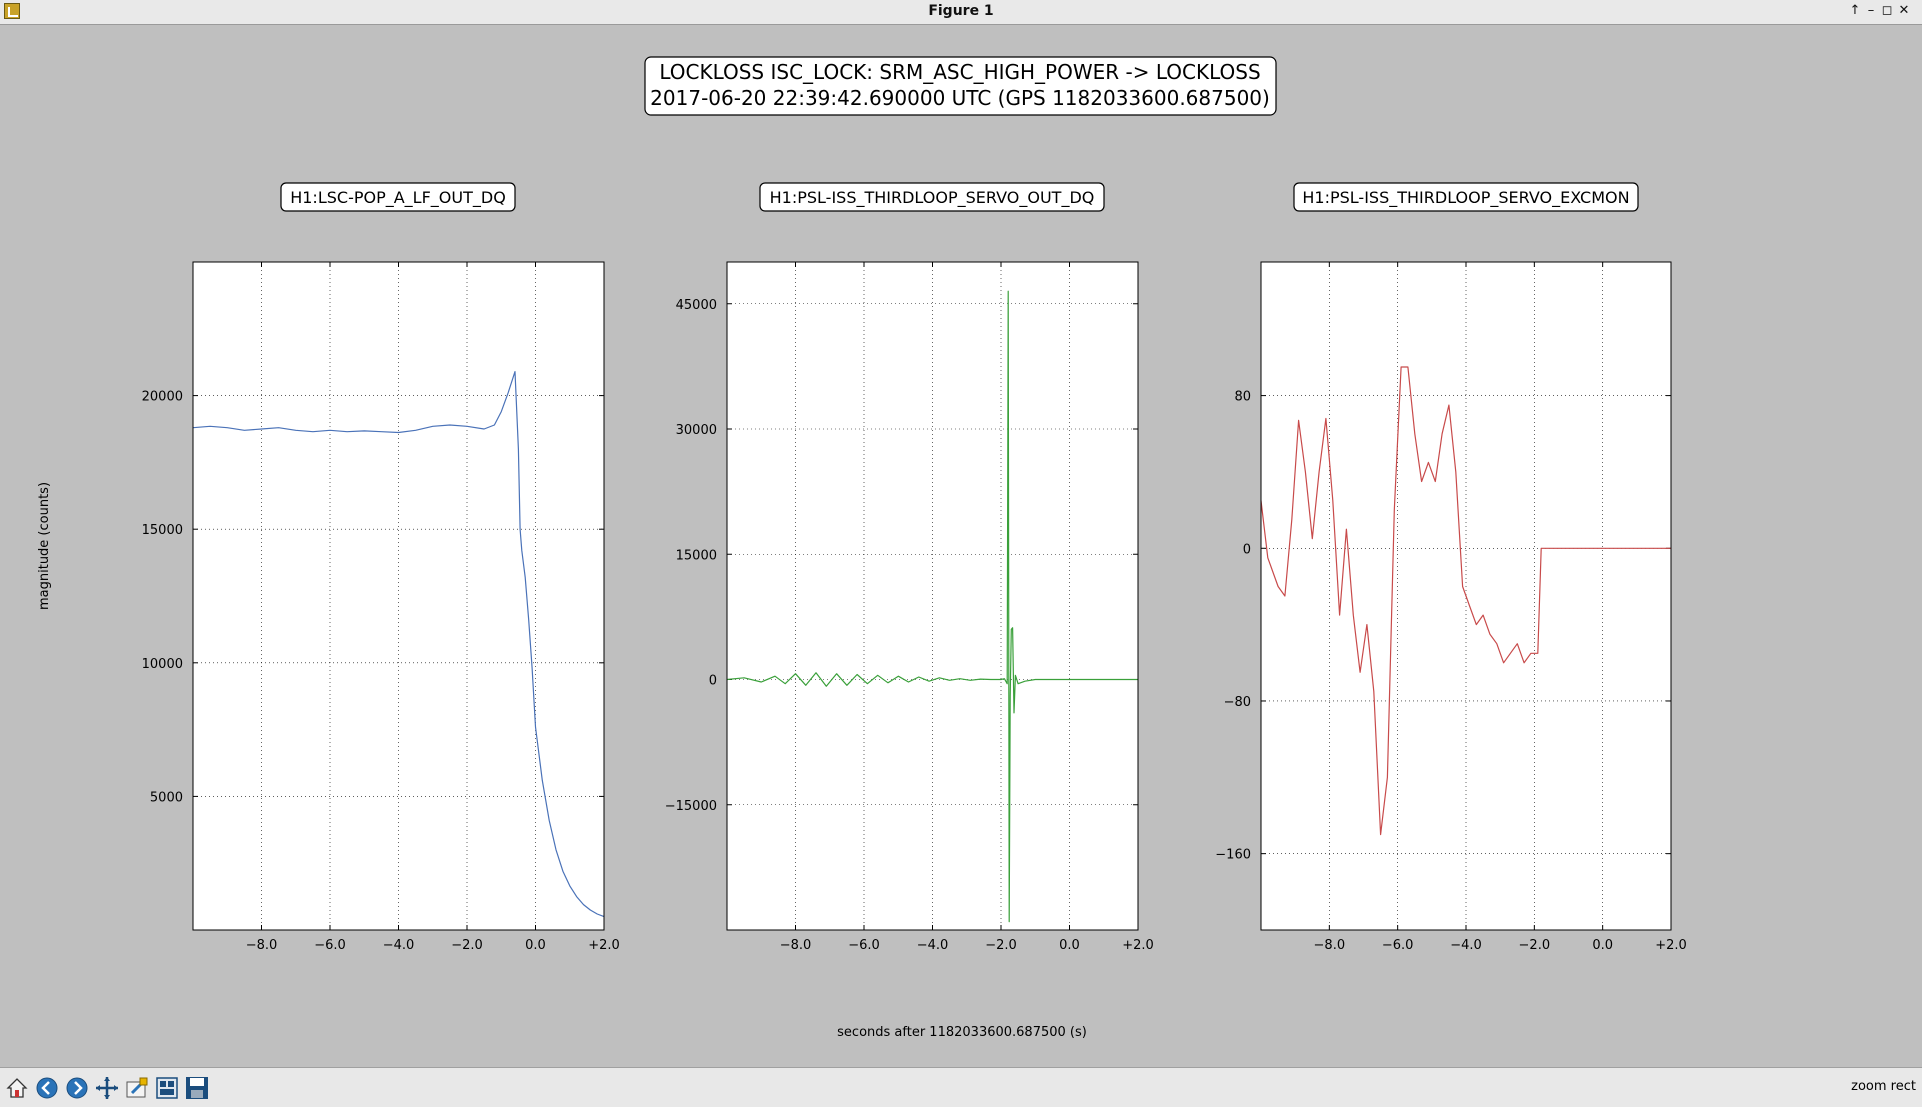 The width and height of the screenshot is (1922, 1107). Describe the element at coordinates (1887, 11) in the screenshot. I see `maximize-button: ◻` at that location.